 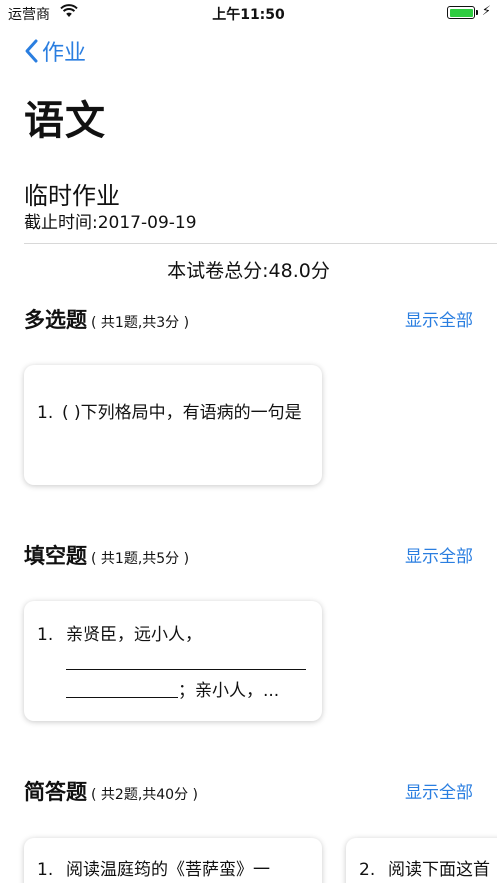 I want to click on section-title: 多选题( 共1题,共3分 ), so click(x=107, y=320).